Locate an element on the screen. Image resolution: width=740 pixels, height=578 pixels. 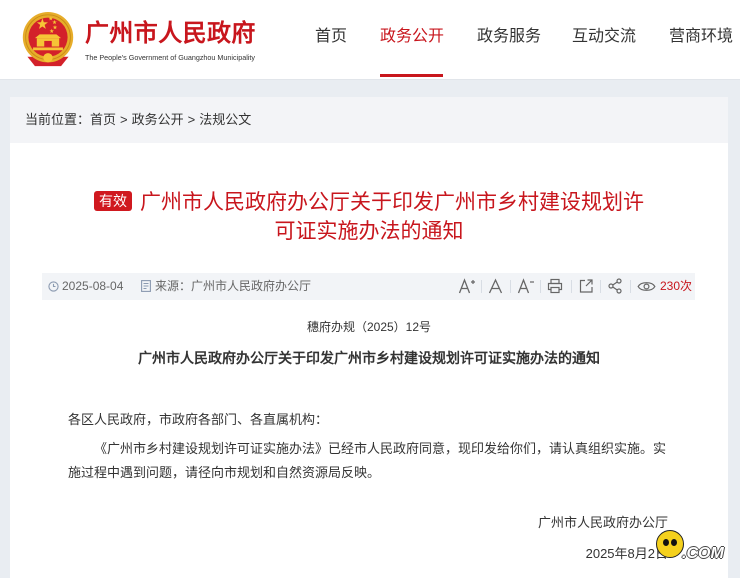
nav-business-environment: 营商环境 is located at coordinates (701, 37).